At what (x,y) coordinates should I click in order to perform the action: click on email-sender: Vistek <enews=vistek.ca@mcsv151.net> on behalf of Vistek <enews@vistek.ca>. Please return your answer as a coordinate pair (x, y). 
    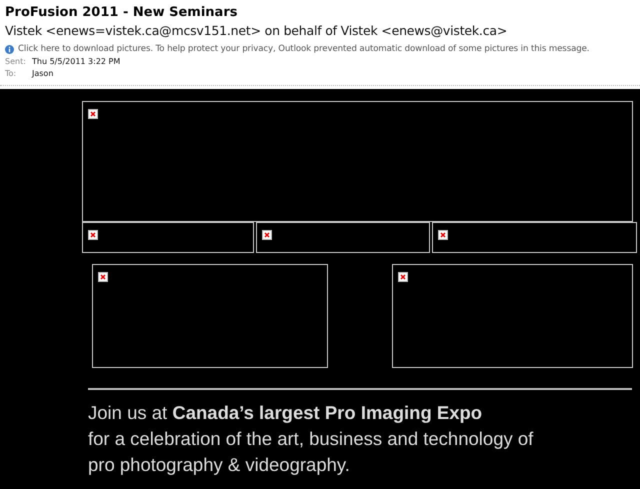
    Looking at the image, I should click on (256, 31).